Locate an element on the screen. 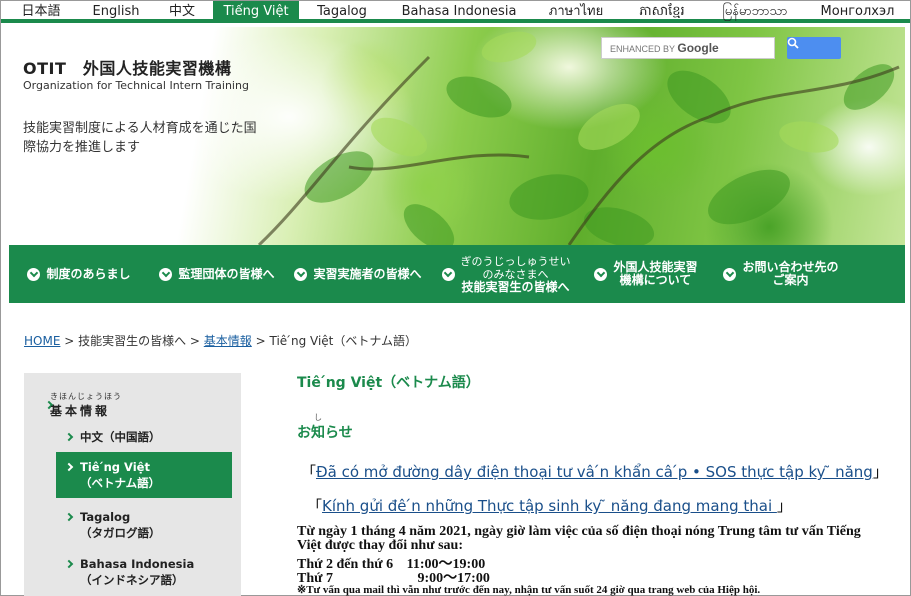  nav-implementing-orgs: 実習実施者の皆様へ is located at coordinates (358, 274).